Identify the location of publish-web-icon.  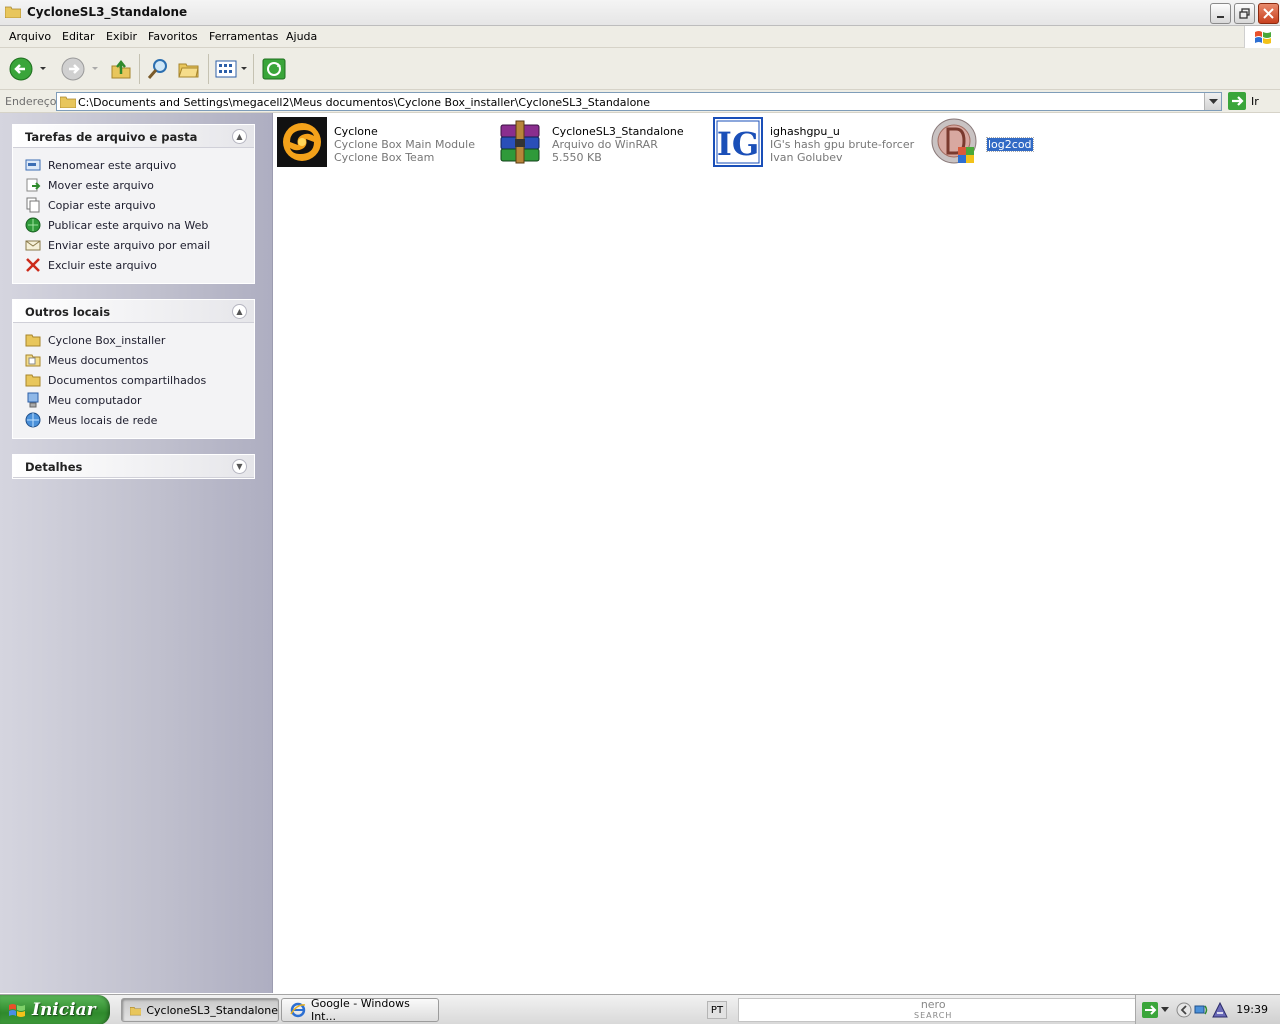
(33, 225).